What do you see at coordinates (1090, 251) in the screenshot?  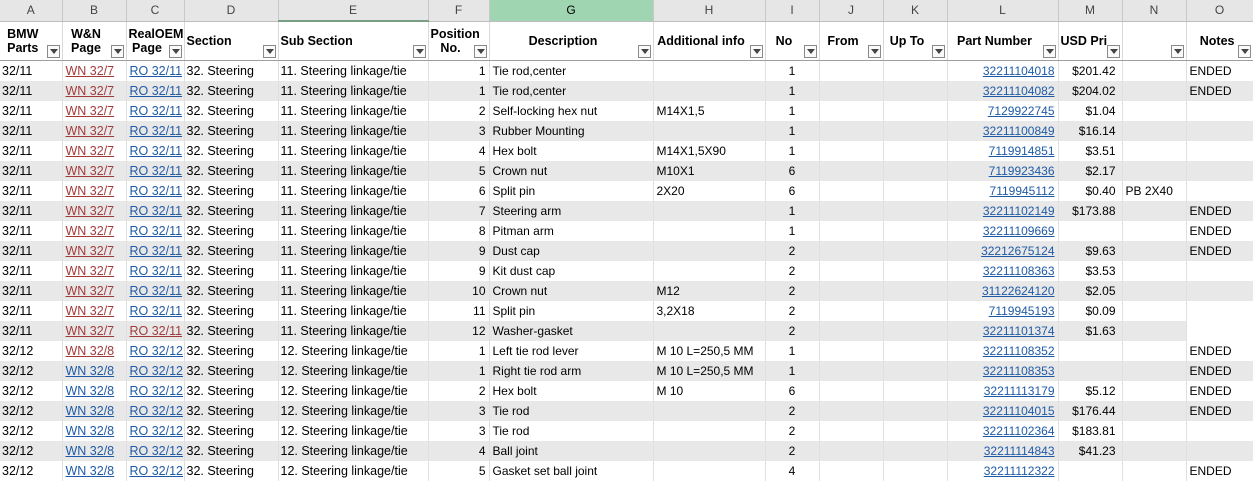 I see `usd-price-cell: $9.63` at bounding box center [1090, 251].